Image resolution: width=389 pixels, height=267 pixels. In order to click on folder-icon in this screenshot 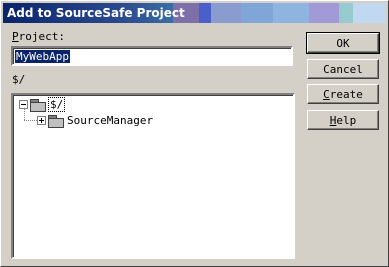, I will do `click(56, 121)`.